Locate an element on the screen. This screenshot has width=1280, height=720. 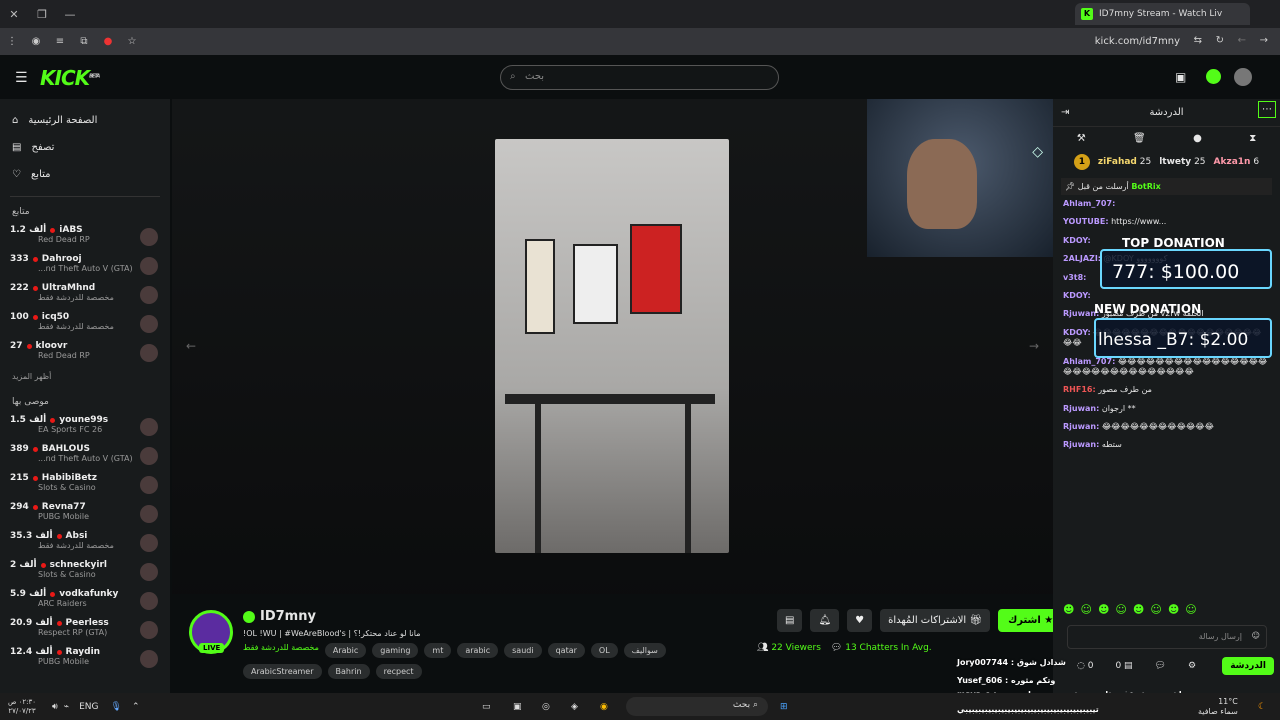
bookmark-star-icon: ☆ is located at coordinates (132, 41).